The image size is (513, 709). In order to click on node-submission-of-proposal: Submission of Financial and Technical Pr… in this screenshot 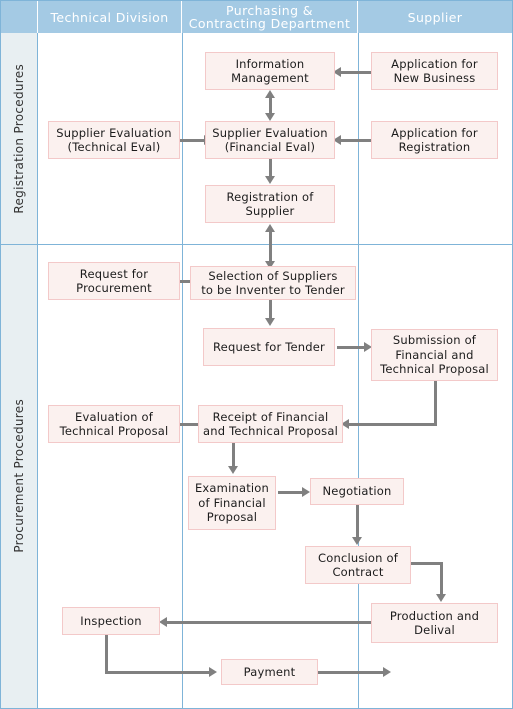, I will do `click(434, 355)`.